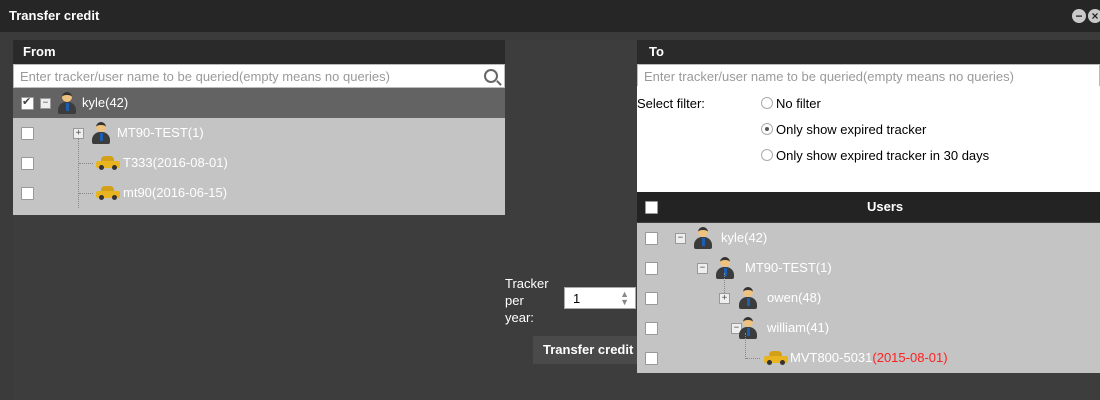 This screenshot has width=1100, height=400. What do you see at coordinates (259, 163) in the screenshot?
I see `tree-row-t333: T333(2016-08-01)` at bounding box center [259, 163].